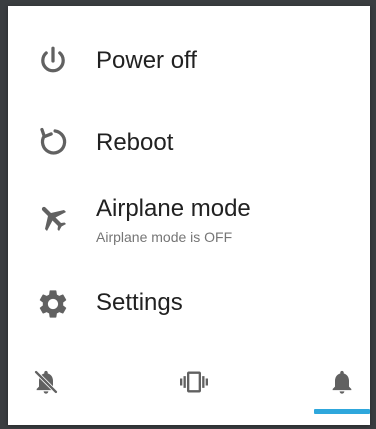  I want to click on mute-button, so click(46, 384).